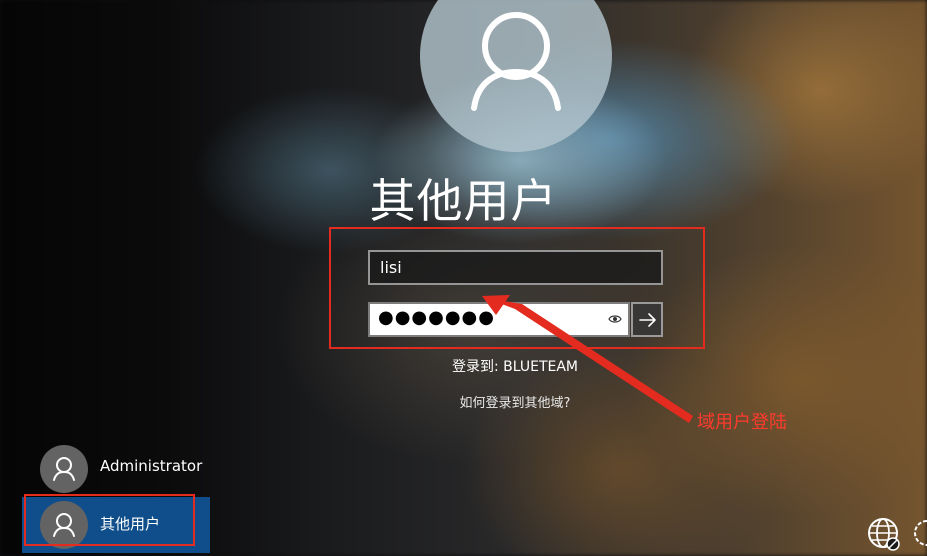 The width and height of the screenshot is (927, 556). Describe the element at coordinates (499, 319) in the screenshot. I see `password-input: ●●●●●●●` at that location.